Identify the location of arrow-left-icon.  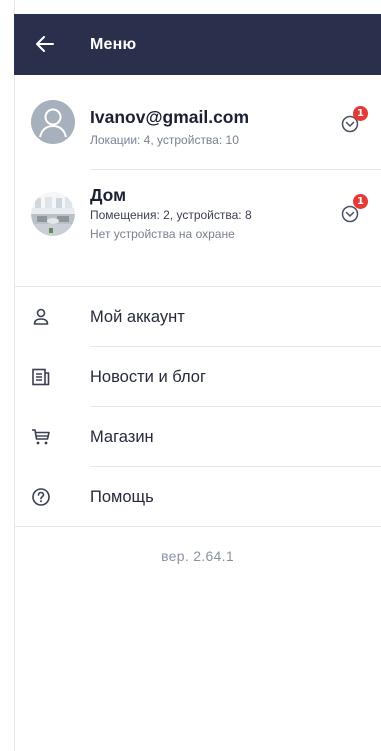
(45, 44).